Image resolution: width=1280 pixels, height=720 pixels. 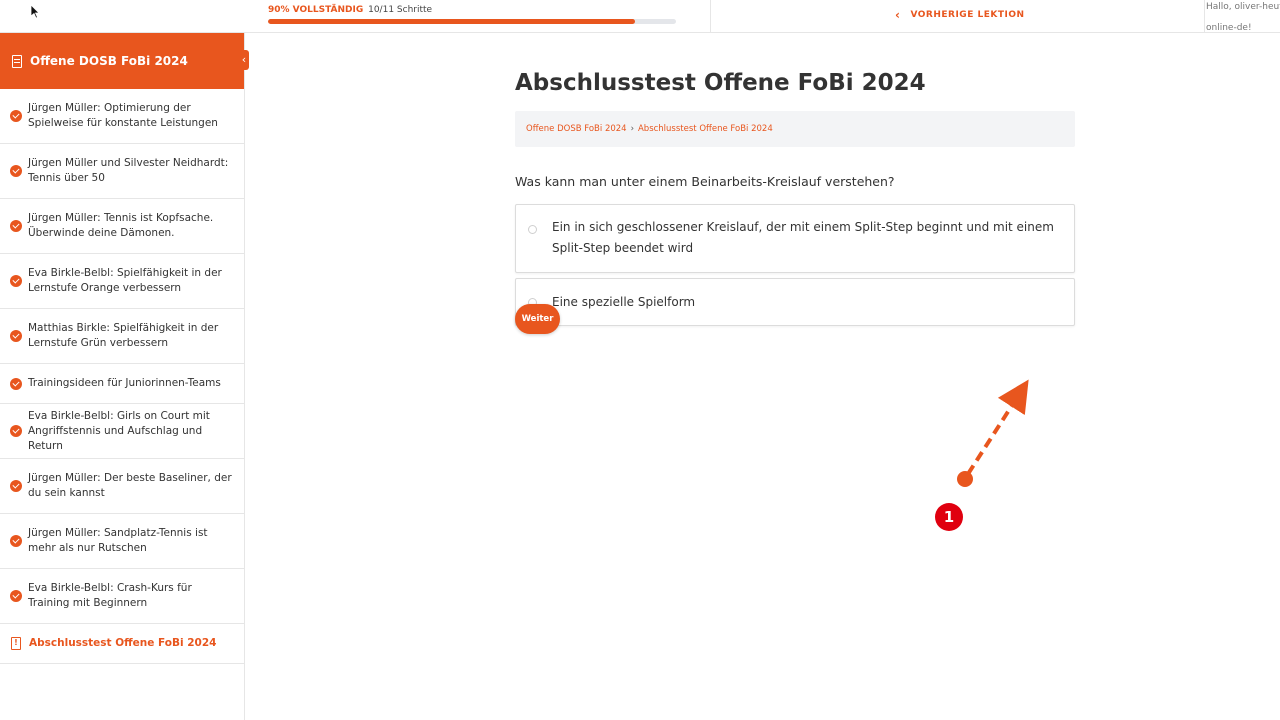 I want to click on progress-steps: 10/11 Schritte, so click(x=400, y=10).